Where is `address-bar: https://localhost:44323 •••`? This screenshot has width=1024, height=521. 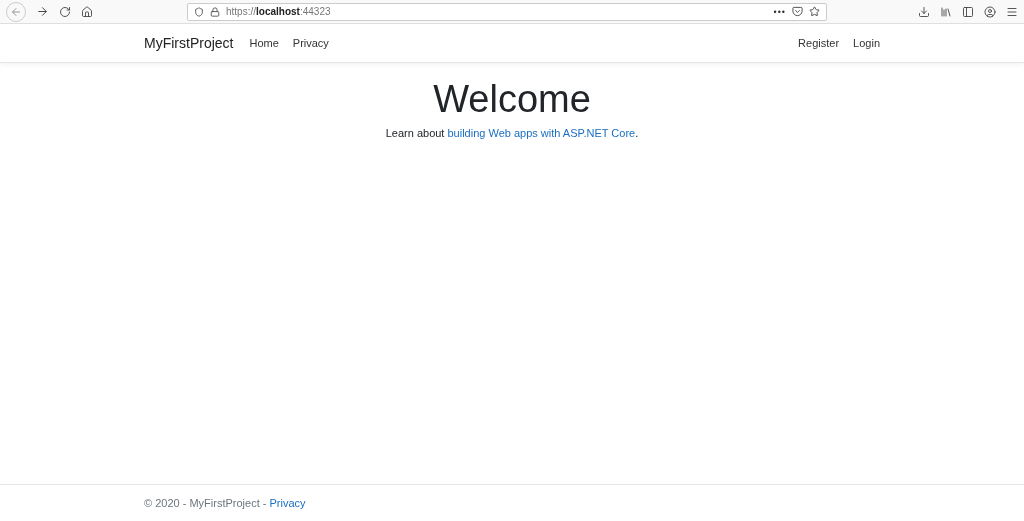 address-bar: https://localhost:44323 ••• is located at coordinates (507, 11).